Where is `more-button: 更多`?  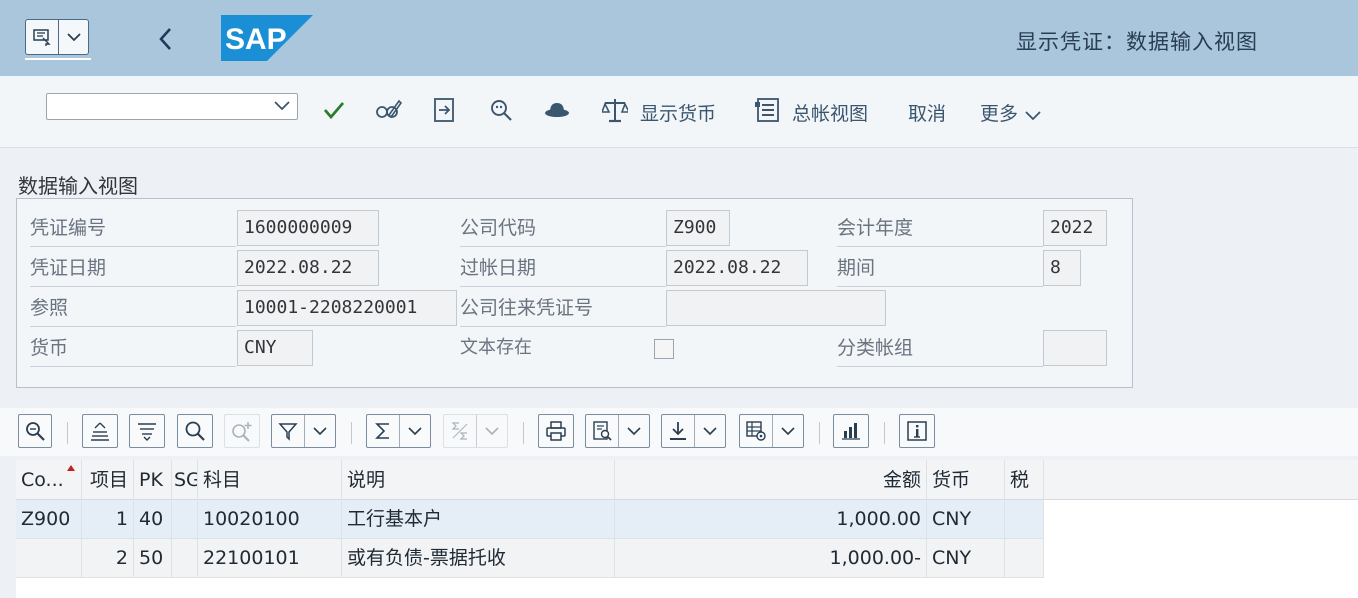 more-button: 更多 is located at coordinates (1011, 112).